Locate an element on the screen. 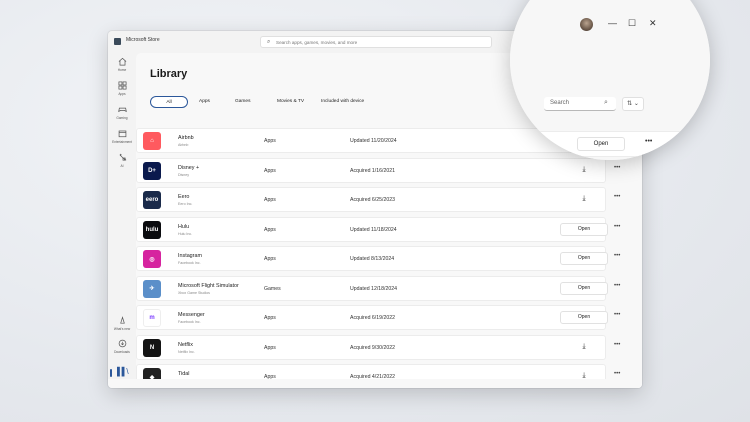 The image size is (750, 422). apps-icon is located at coordinates (122, 85).